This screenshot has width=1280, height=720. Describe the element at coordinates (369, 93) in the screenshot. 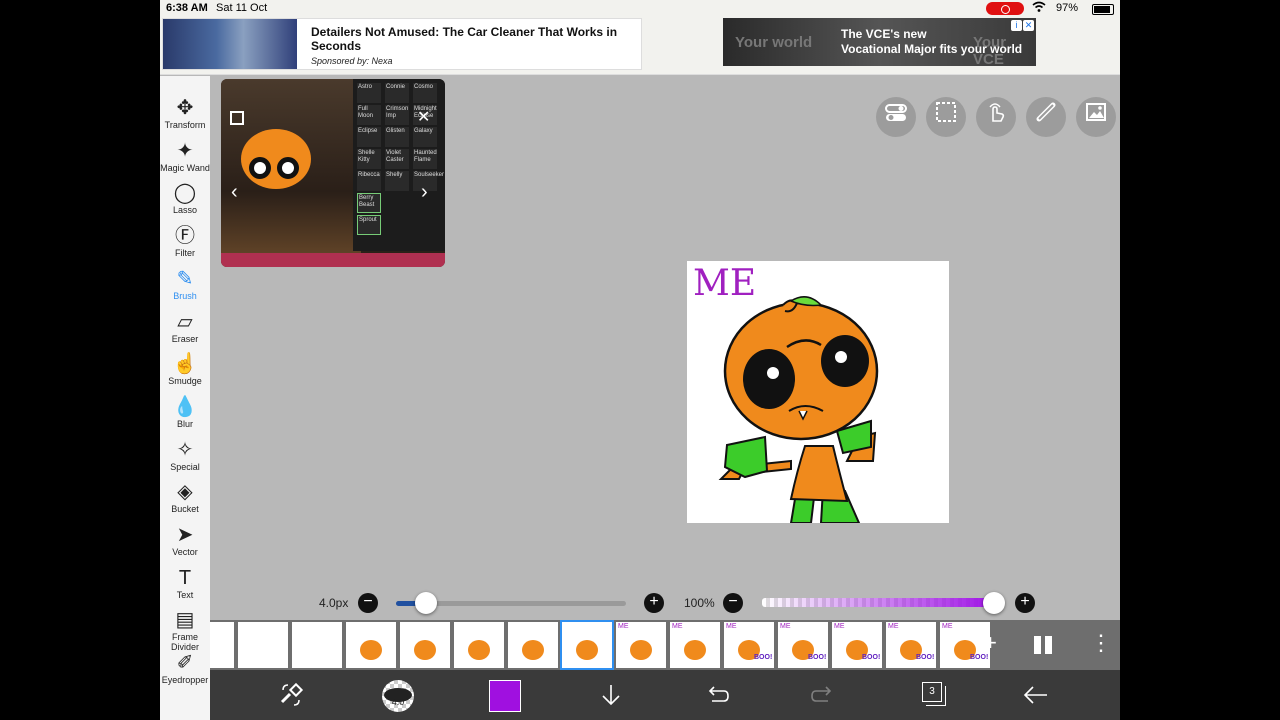

I see `video-costume-cell: Astro` at that location.